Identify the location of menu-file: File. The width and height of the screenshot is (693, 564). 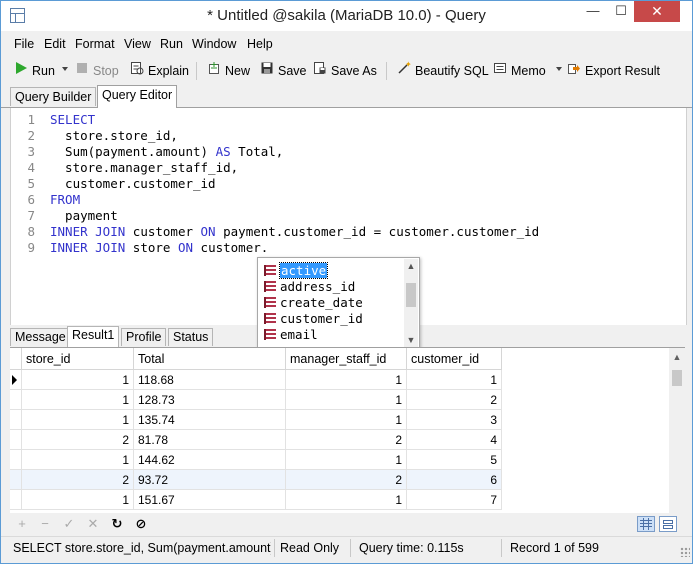
(24, 44).